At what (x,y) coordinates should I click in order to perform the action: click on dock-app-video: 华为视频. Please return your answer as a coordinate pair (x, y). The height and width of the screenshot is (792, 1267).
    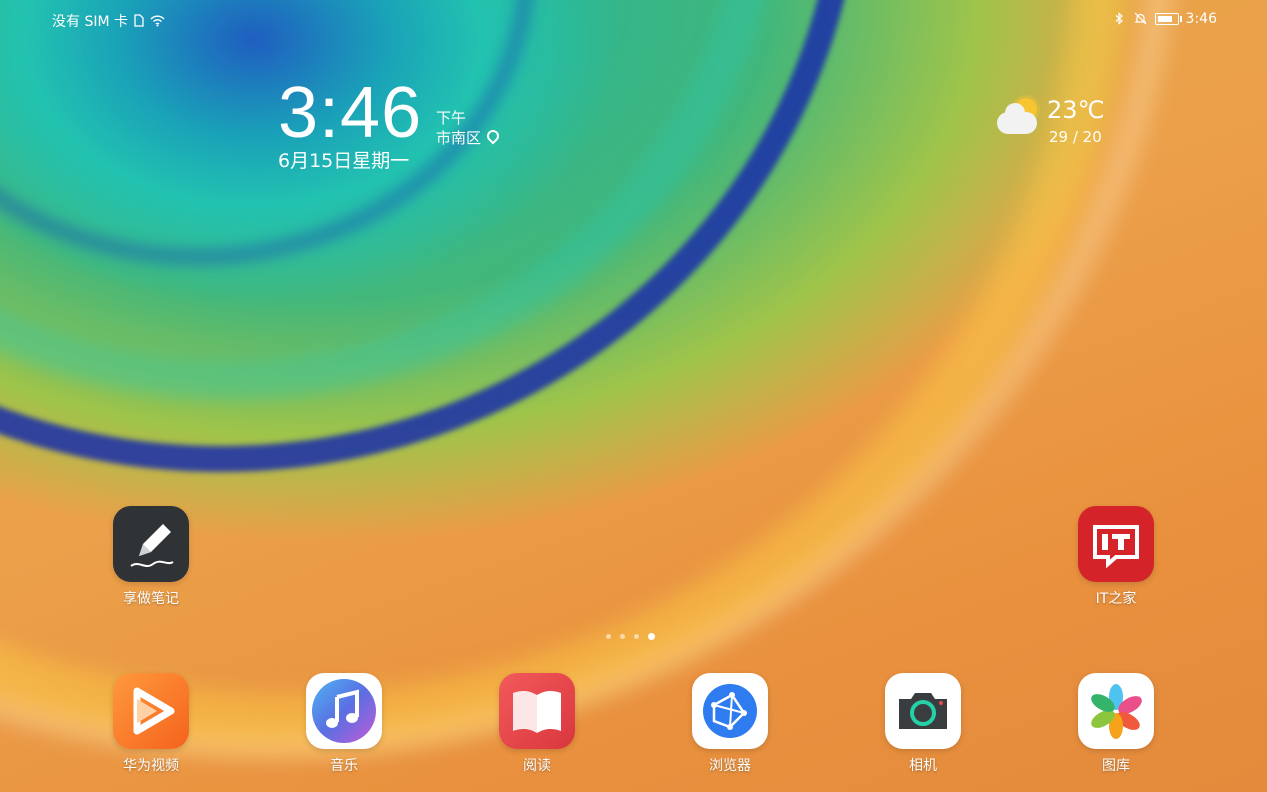
    Looking at the image, I should click on (151, 724).